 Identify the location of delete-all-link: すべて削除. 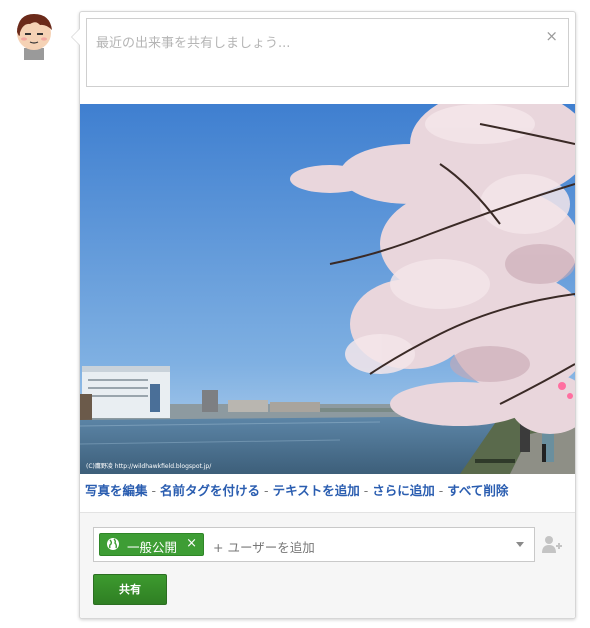
(477, 490).